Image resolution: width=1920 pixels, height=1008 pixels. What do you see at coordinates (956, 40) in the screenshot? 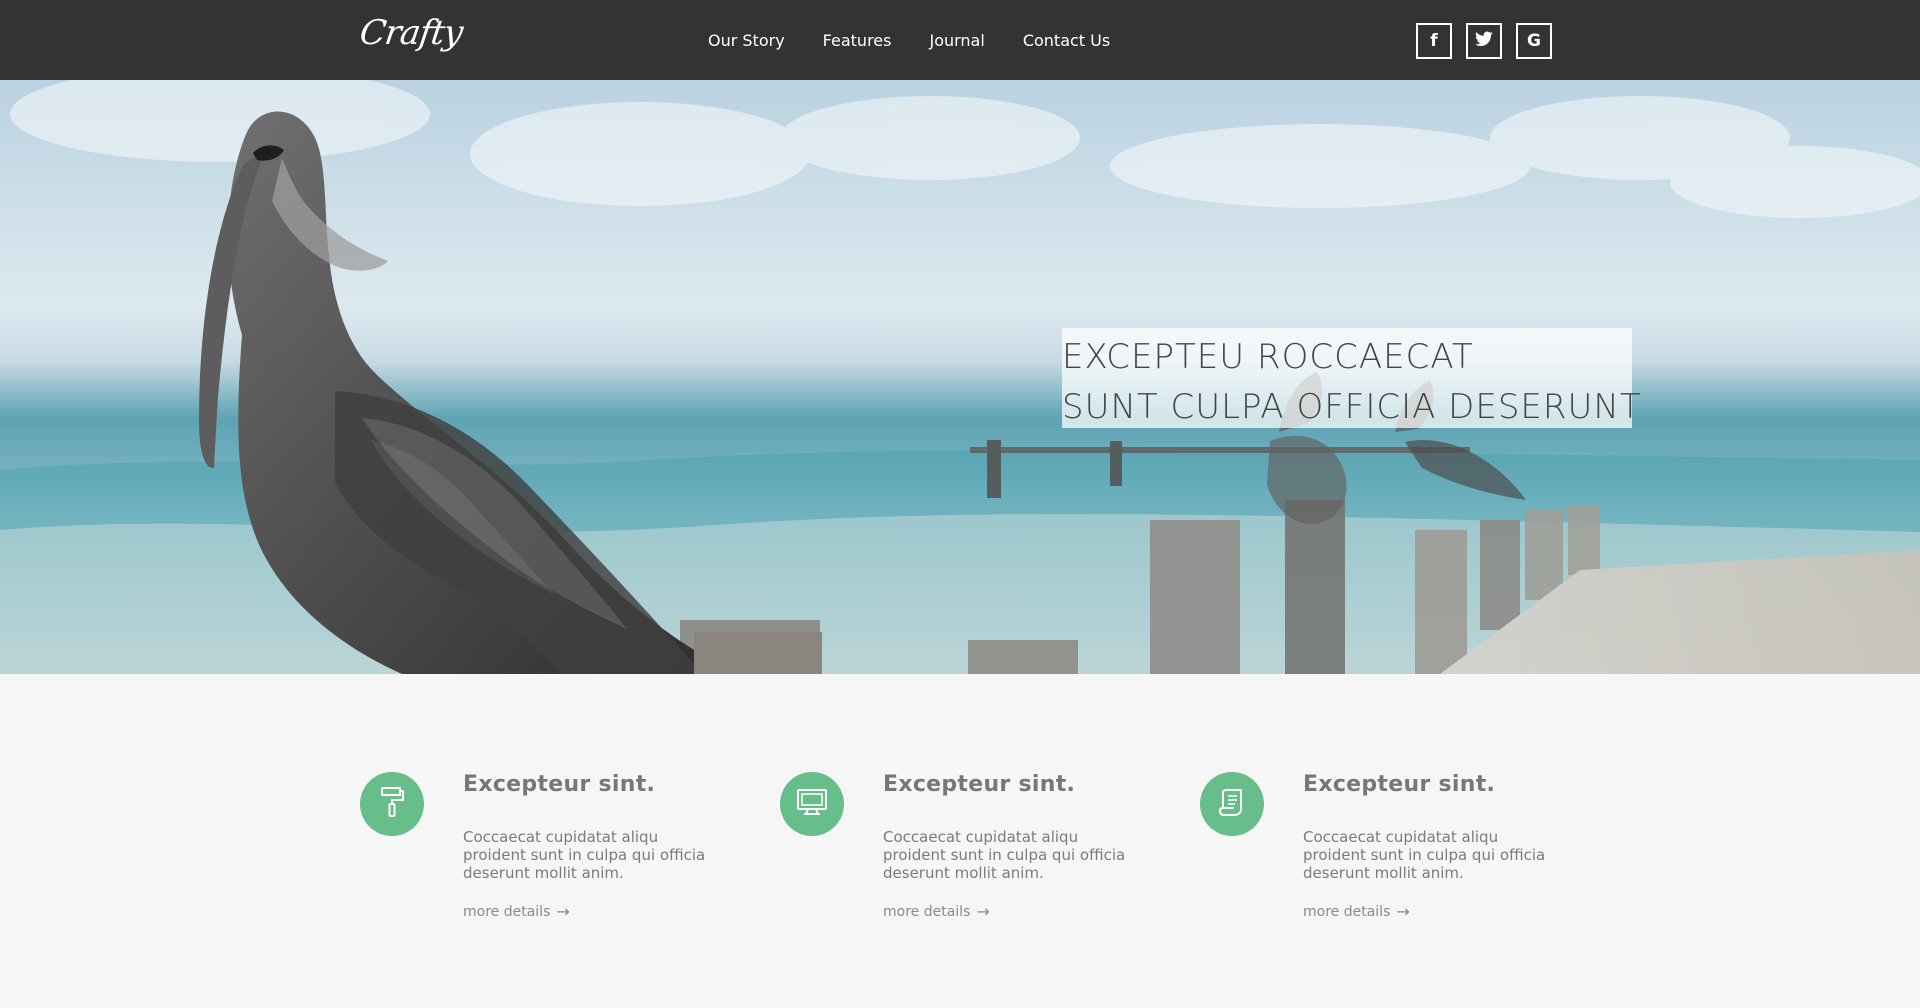
I see `nav-journal: Journal` at bounding box center [956, 40].